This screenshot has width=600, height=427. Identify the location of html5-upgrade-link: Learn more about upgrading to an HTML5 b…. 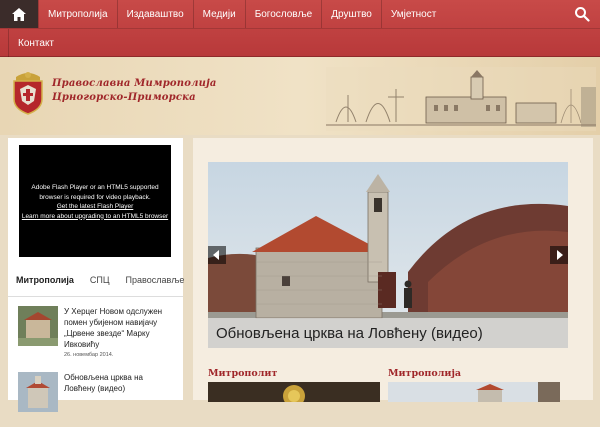
(95, 216).